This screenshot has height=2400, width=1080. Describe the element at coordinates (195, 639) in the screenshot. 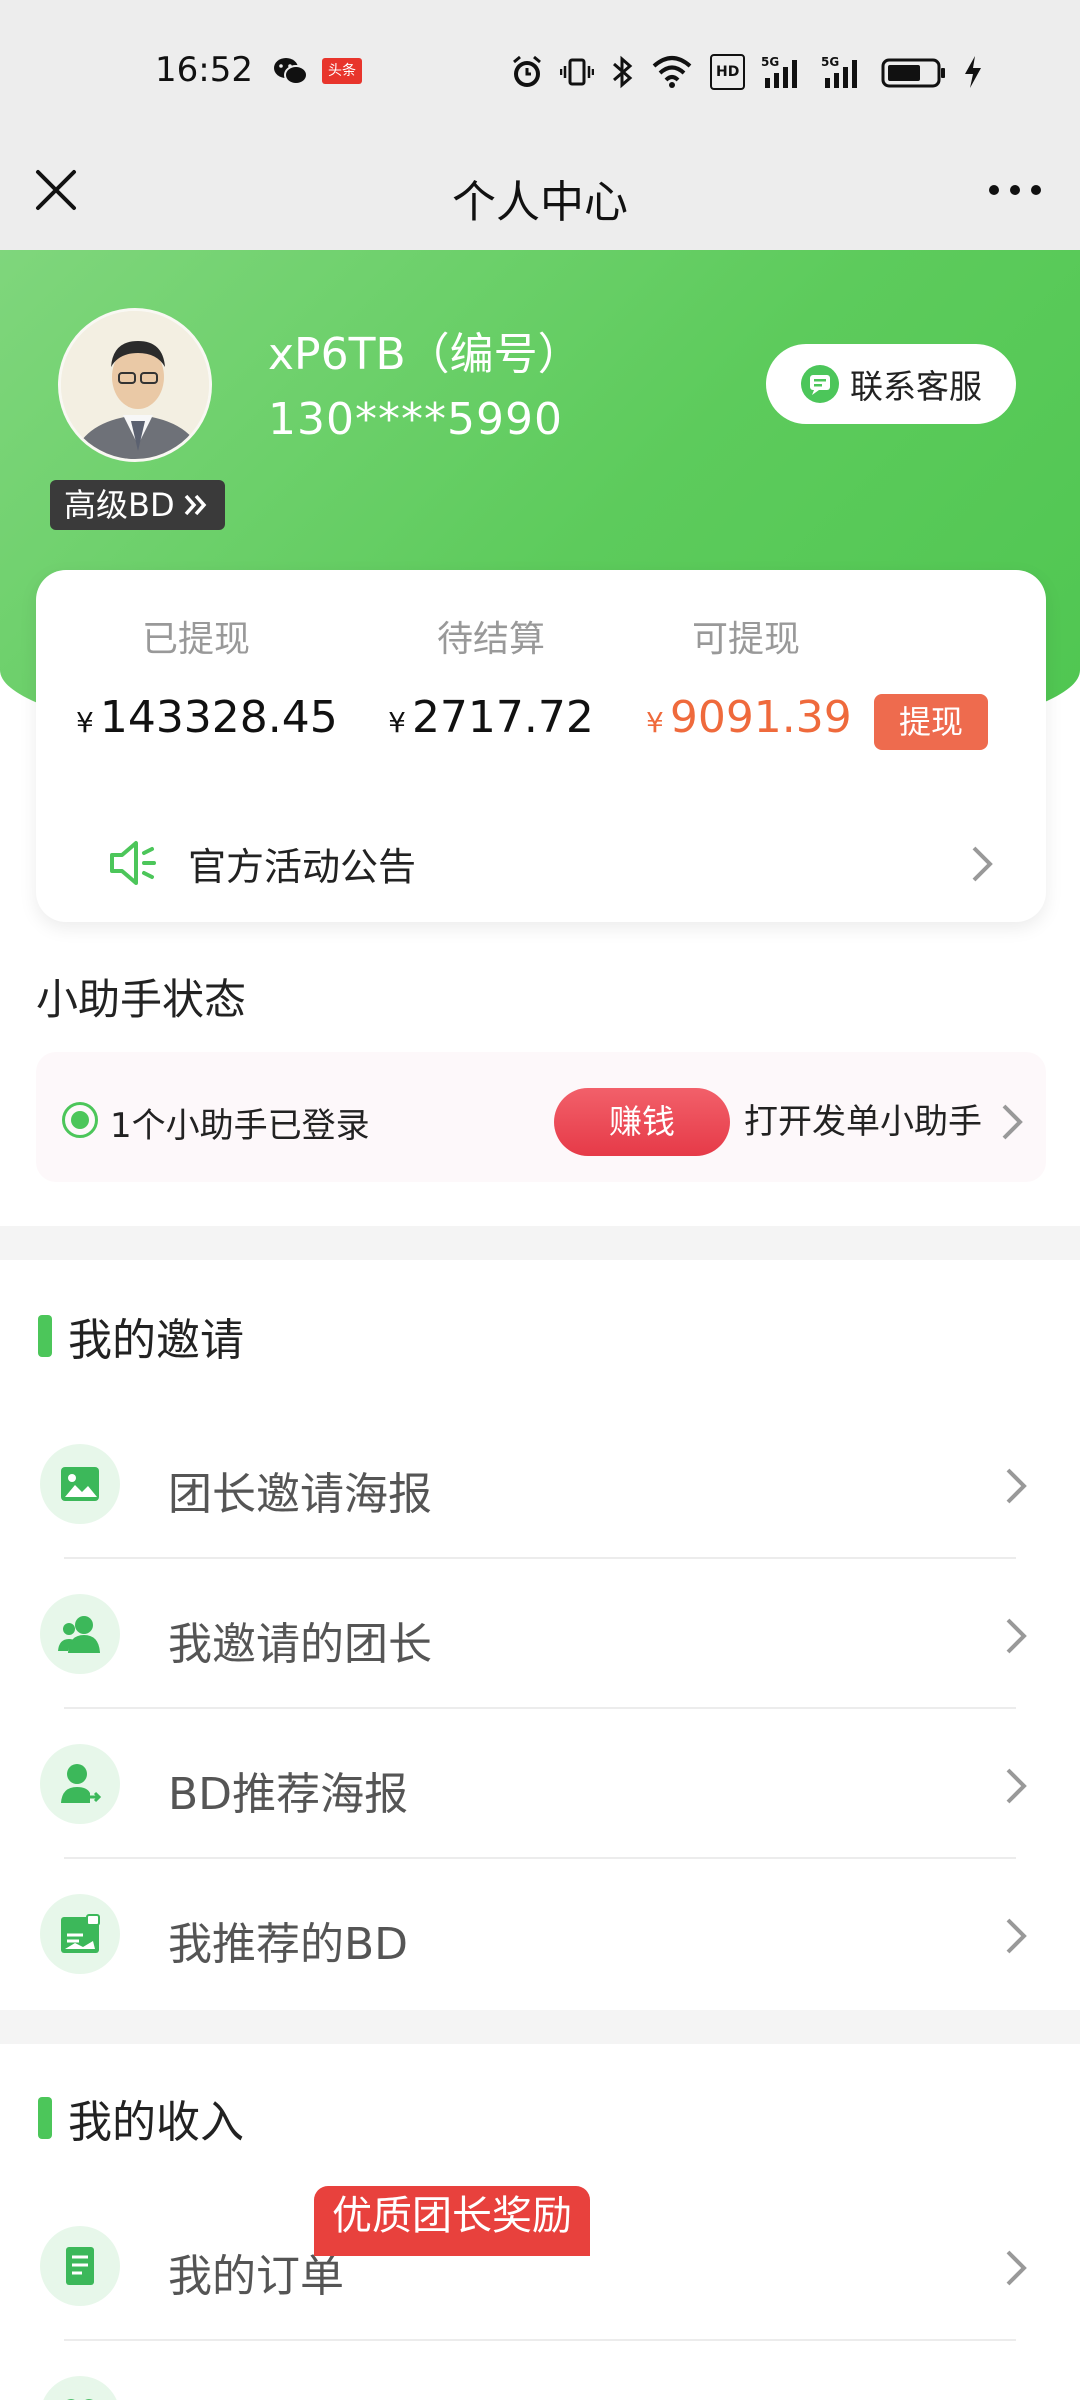

I see `withdrawn-label: 已提现` at that location.